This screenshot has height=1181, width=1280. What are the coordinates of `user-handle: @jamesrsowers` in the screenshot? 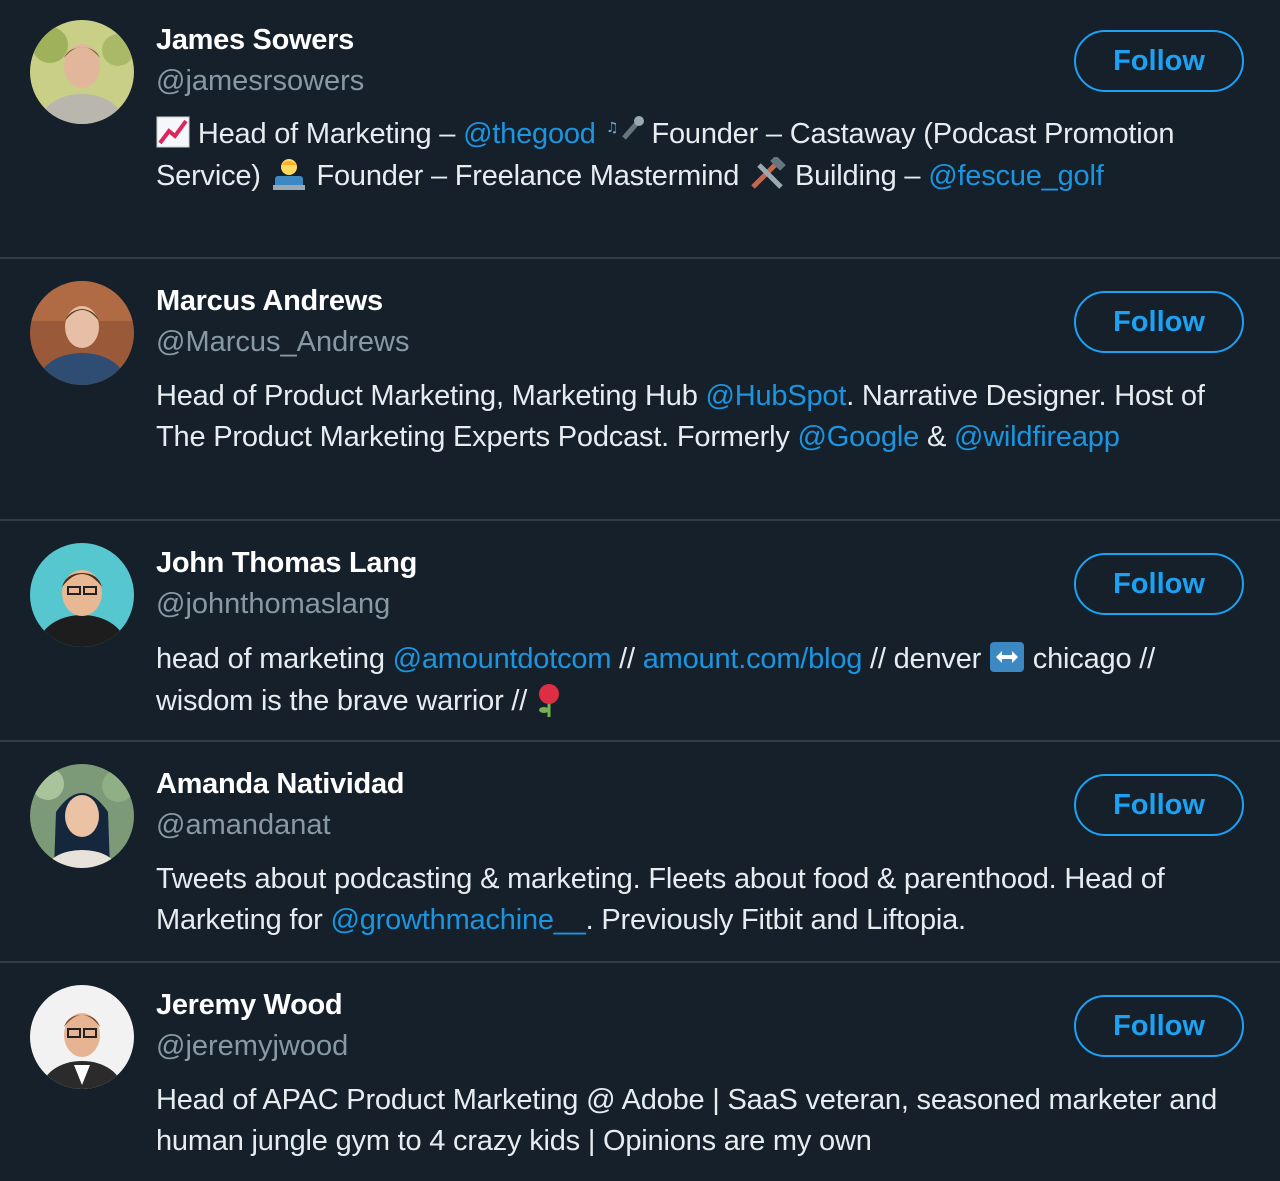 It's located at (260, 81).